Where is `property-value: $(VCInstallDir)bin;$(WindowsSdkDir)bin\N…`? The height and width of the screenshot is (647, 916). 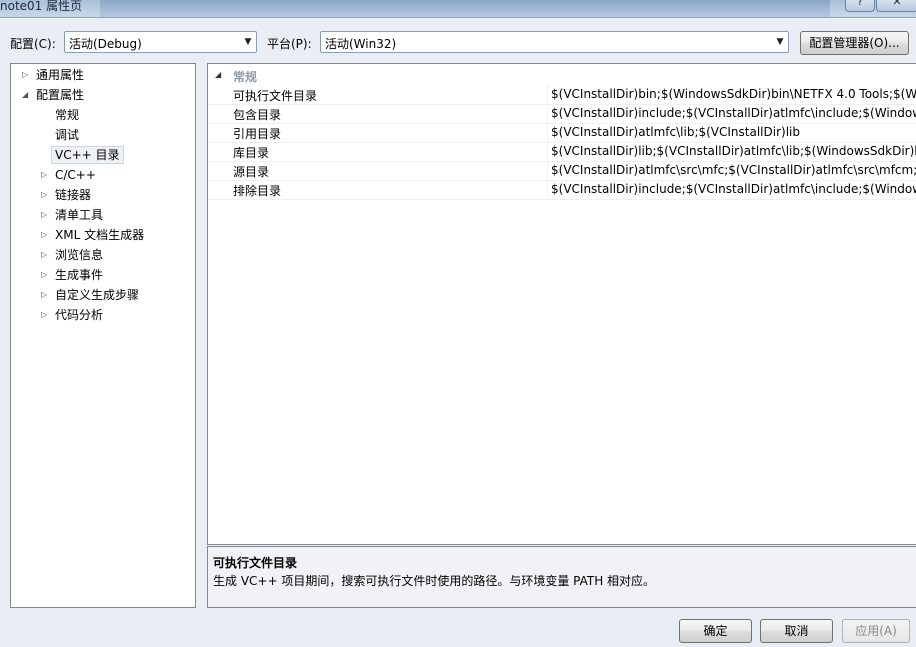 property-value: $(VCInstallDir)bin;$(WindowsSdkDir)bin\N… is located at coordinates (733, 94).